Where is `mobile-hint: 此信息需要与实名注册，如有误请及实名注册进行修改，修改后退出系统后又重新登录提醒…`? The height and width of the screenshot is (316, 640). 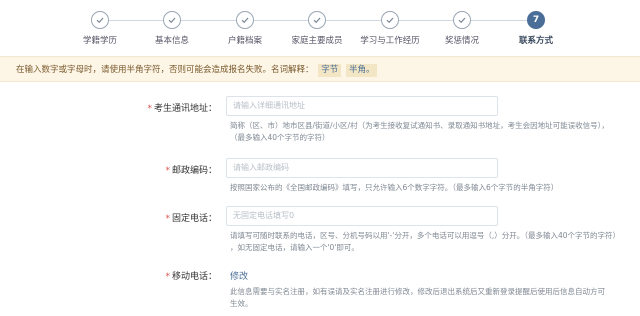 mobile-hint: 此信息需要与实名注册，如有误请及实名注册进行修改，修改后退出系统后又重新登录提醒… is located at coordinates (417, 291).